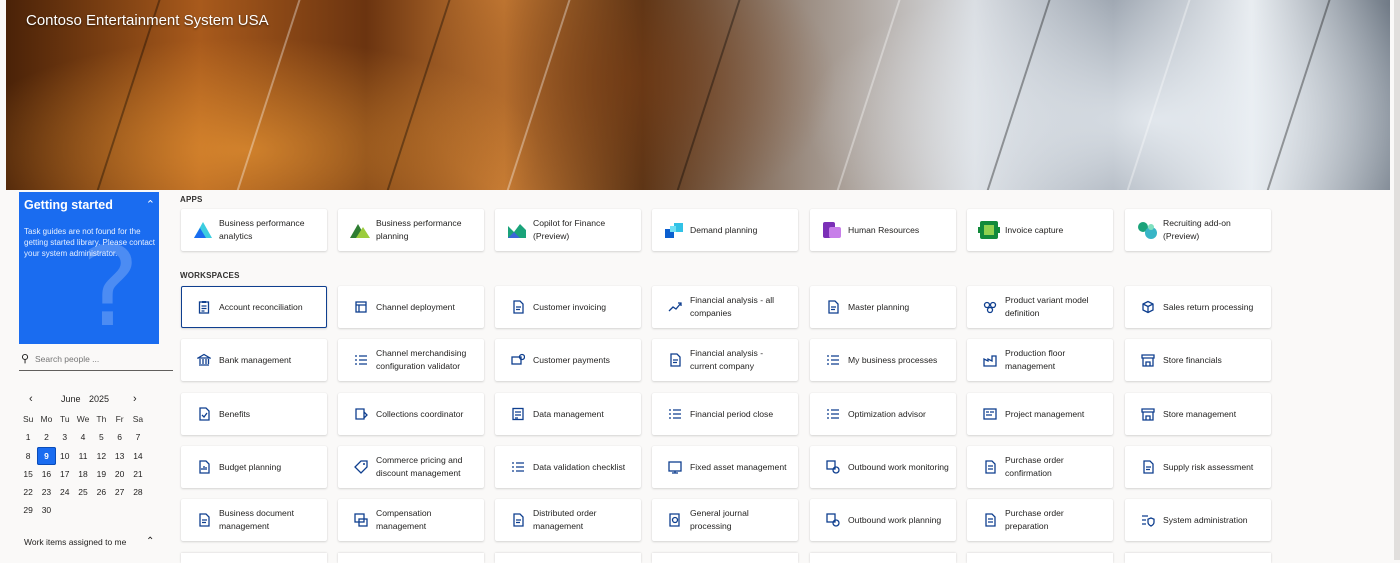  I want to click on calendar-day: 27, so click(119, 492).